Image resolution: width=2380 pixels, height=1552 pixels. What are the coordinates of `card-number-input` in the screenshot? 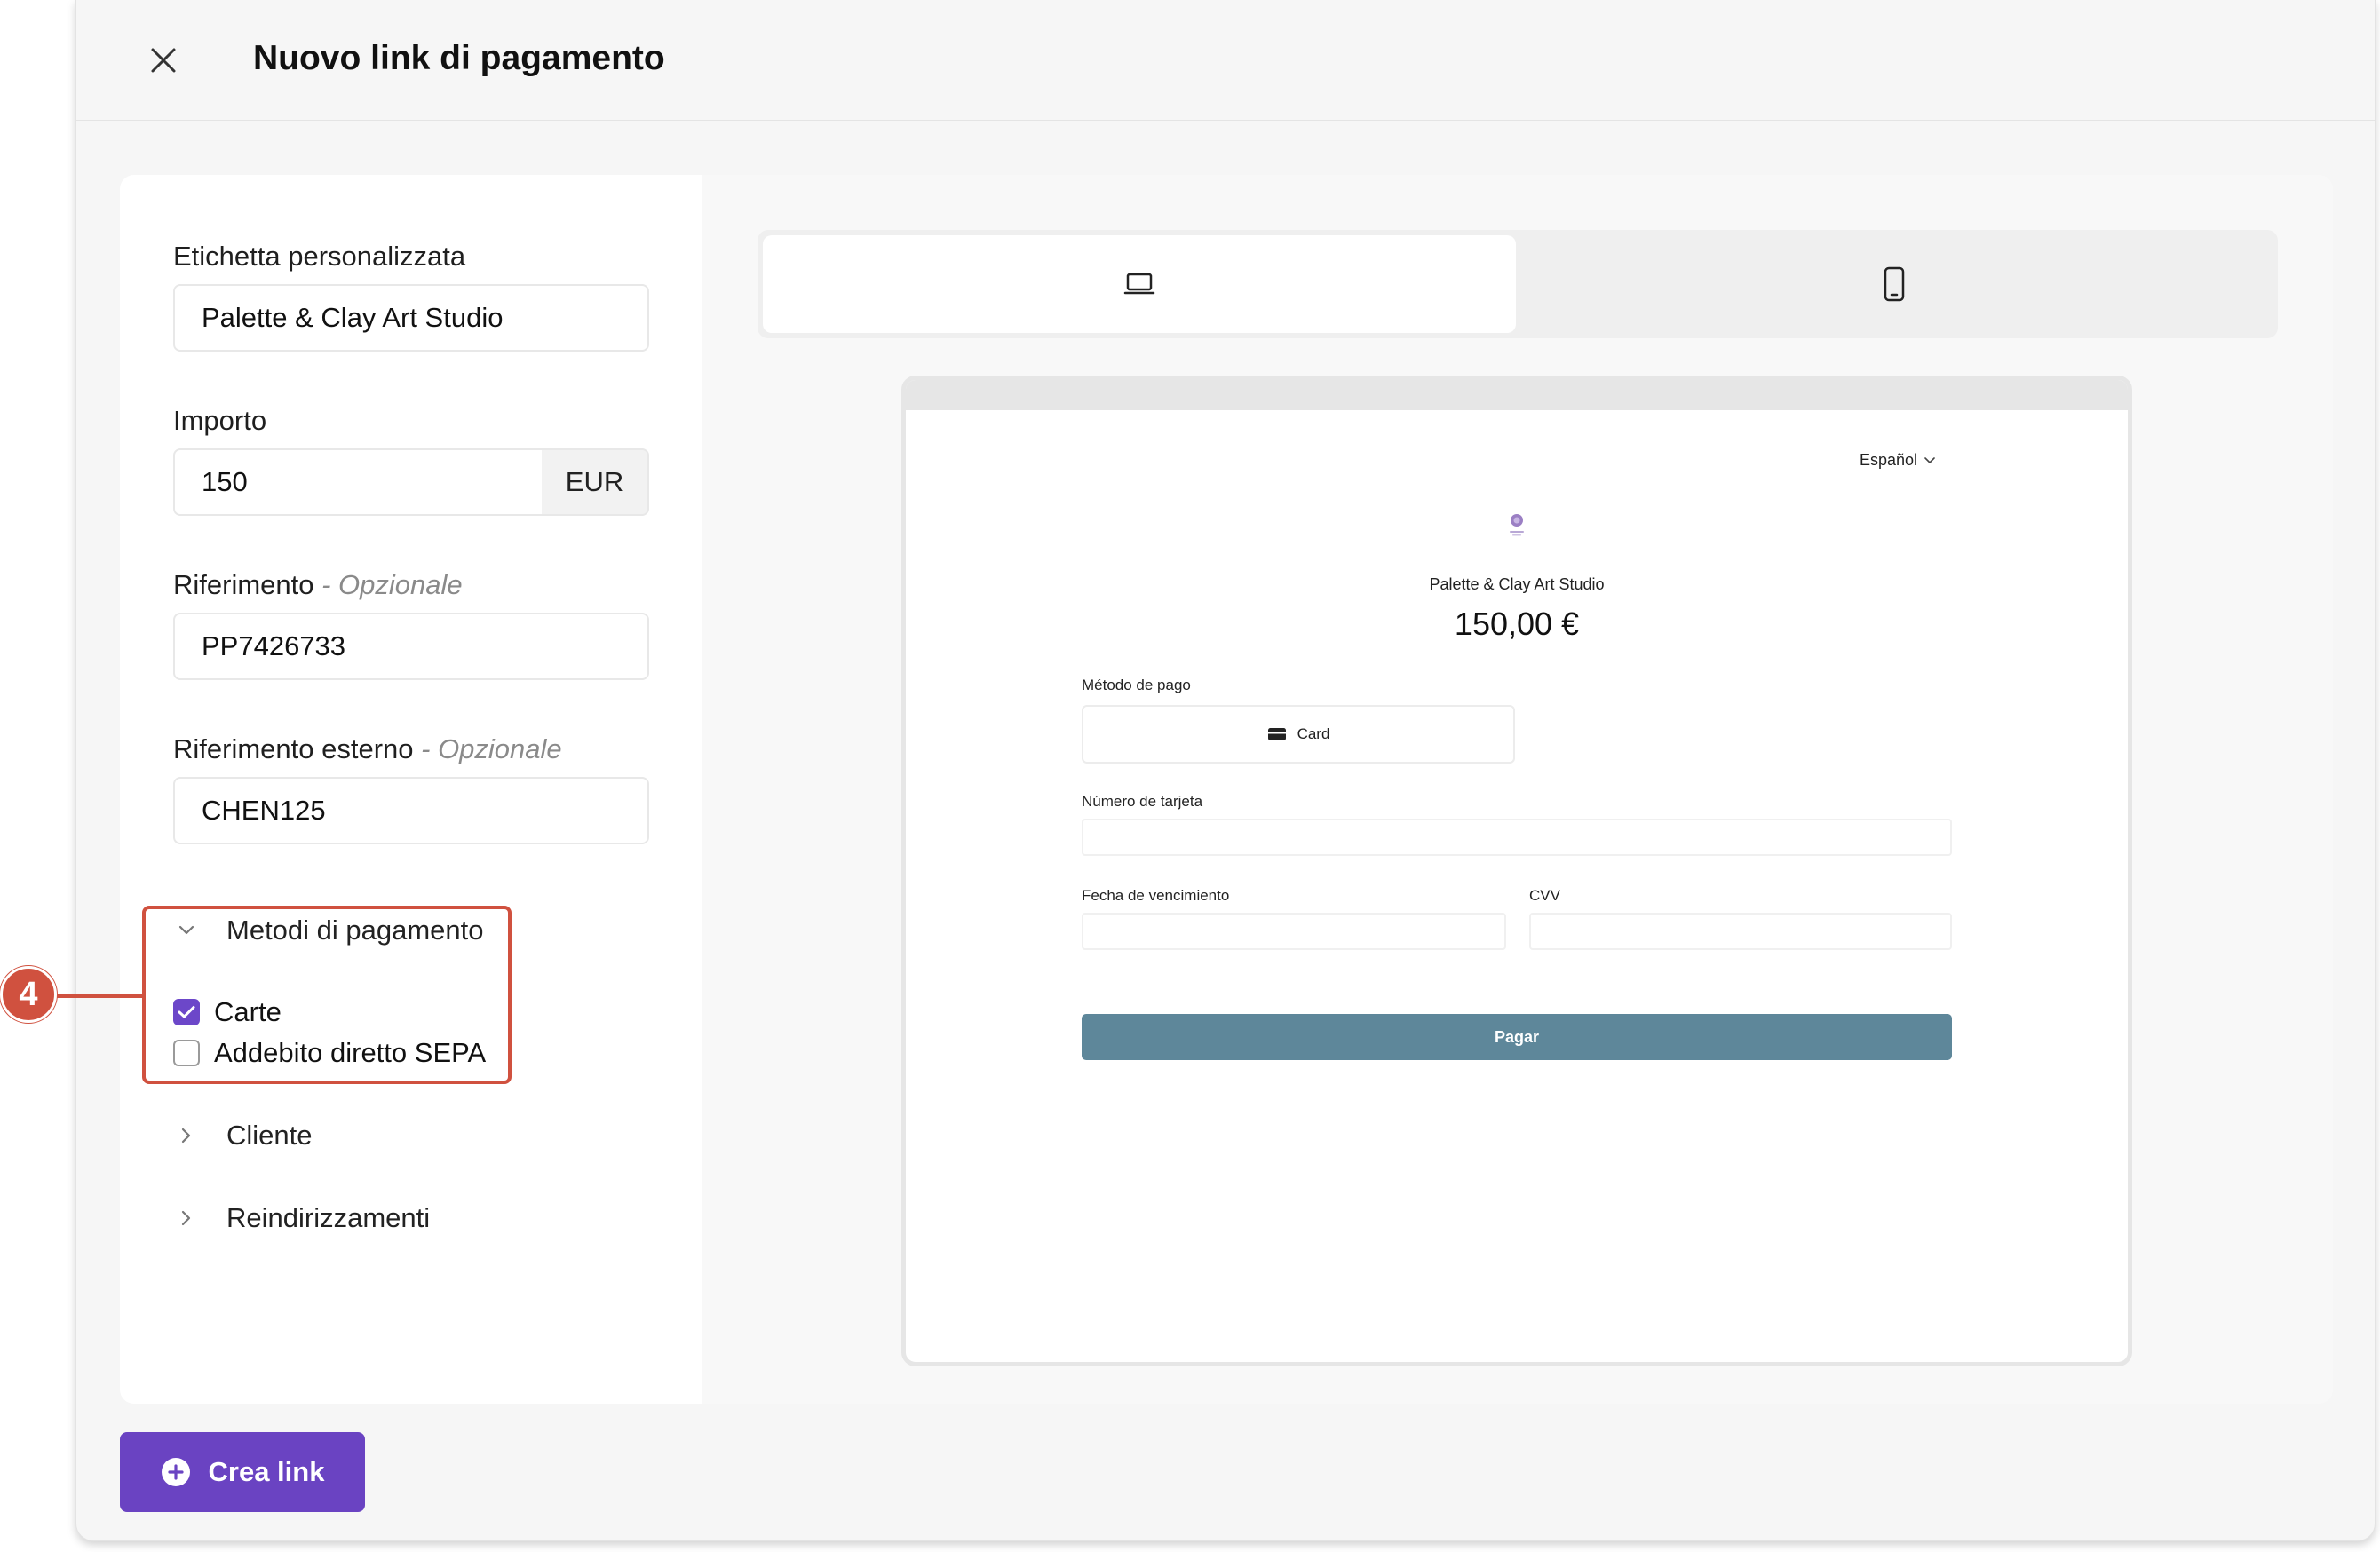 It's located at (1517, 837).